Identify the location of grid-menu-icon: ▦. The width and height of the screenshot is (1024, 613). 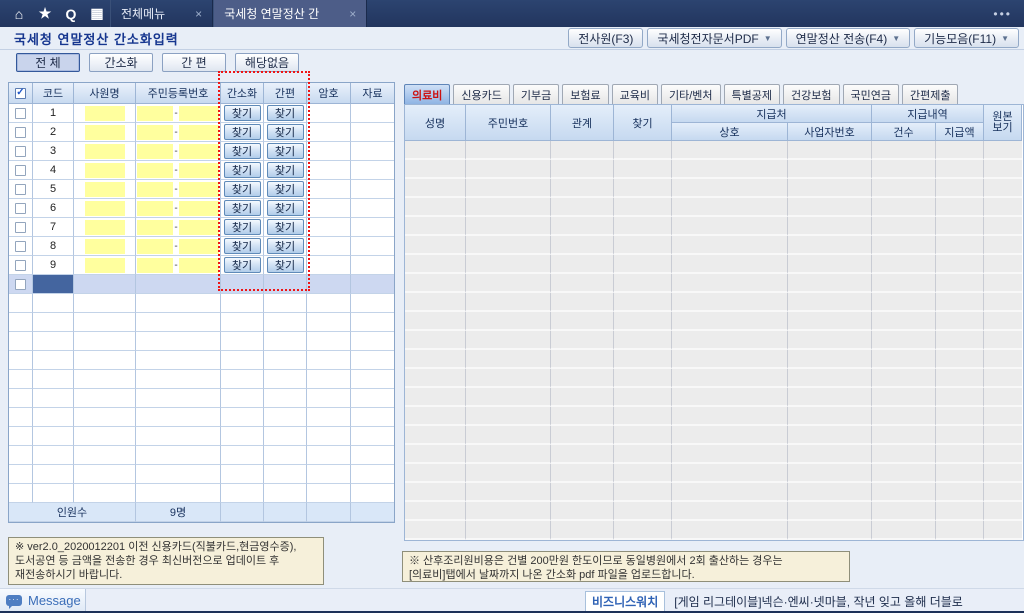
(97, 13).